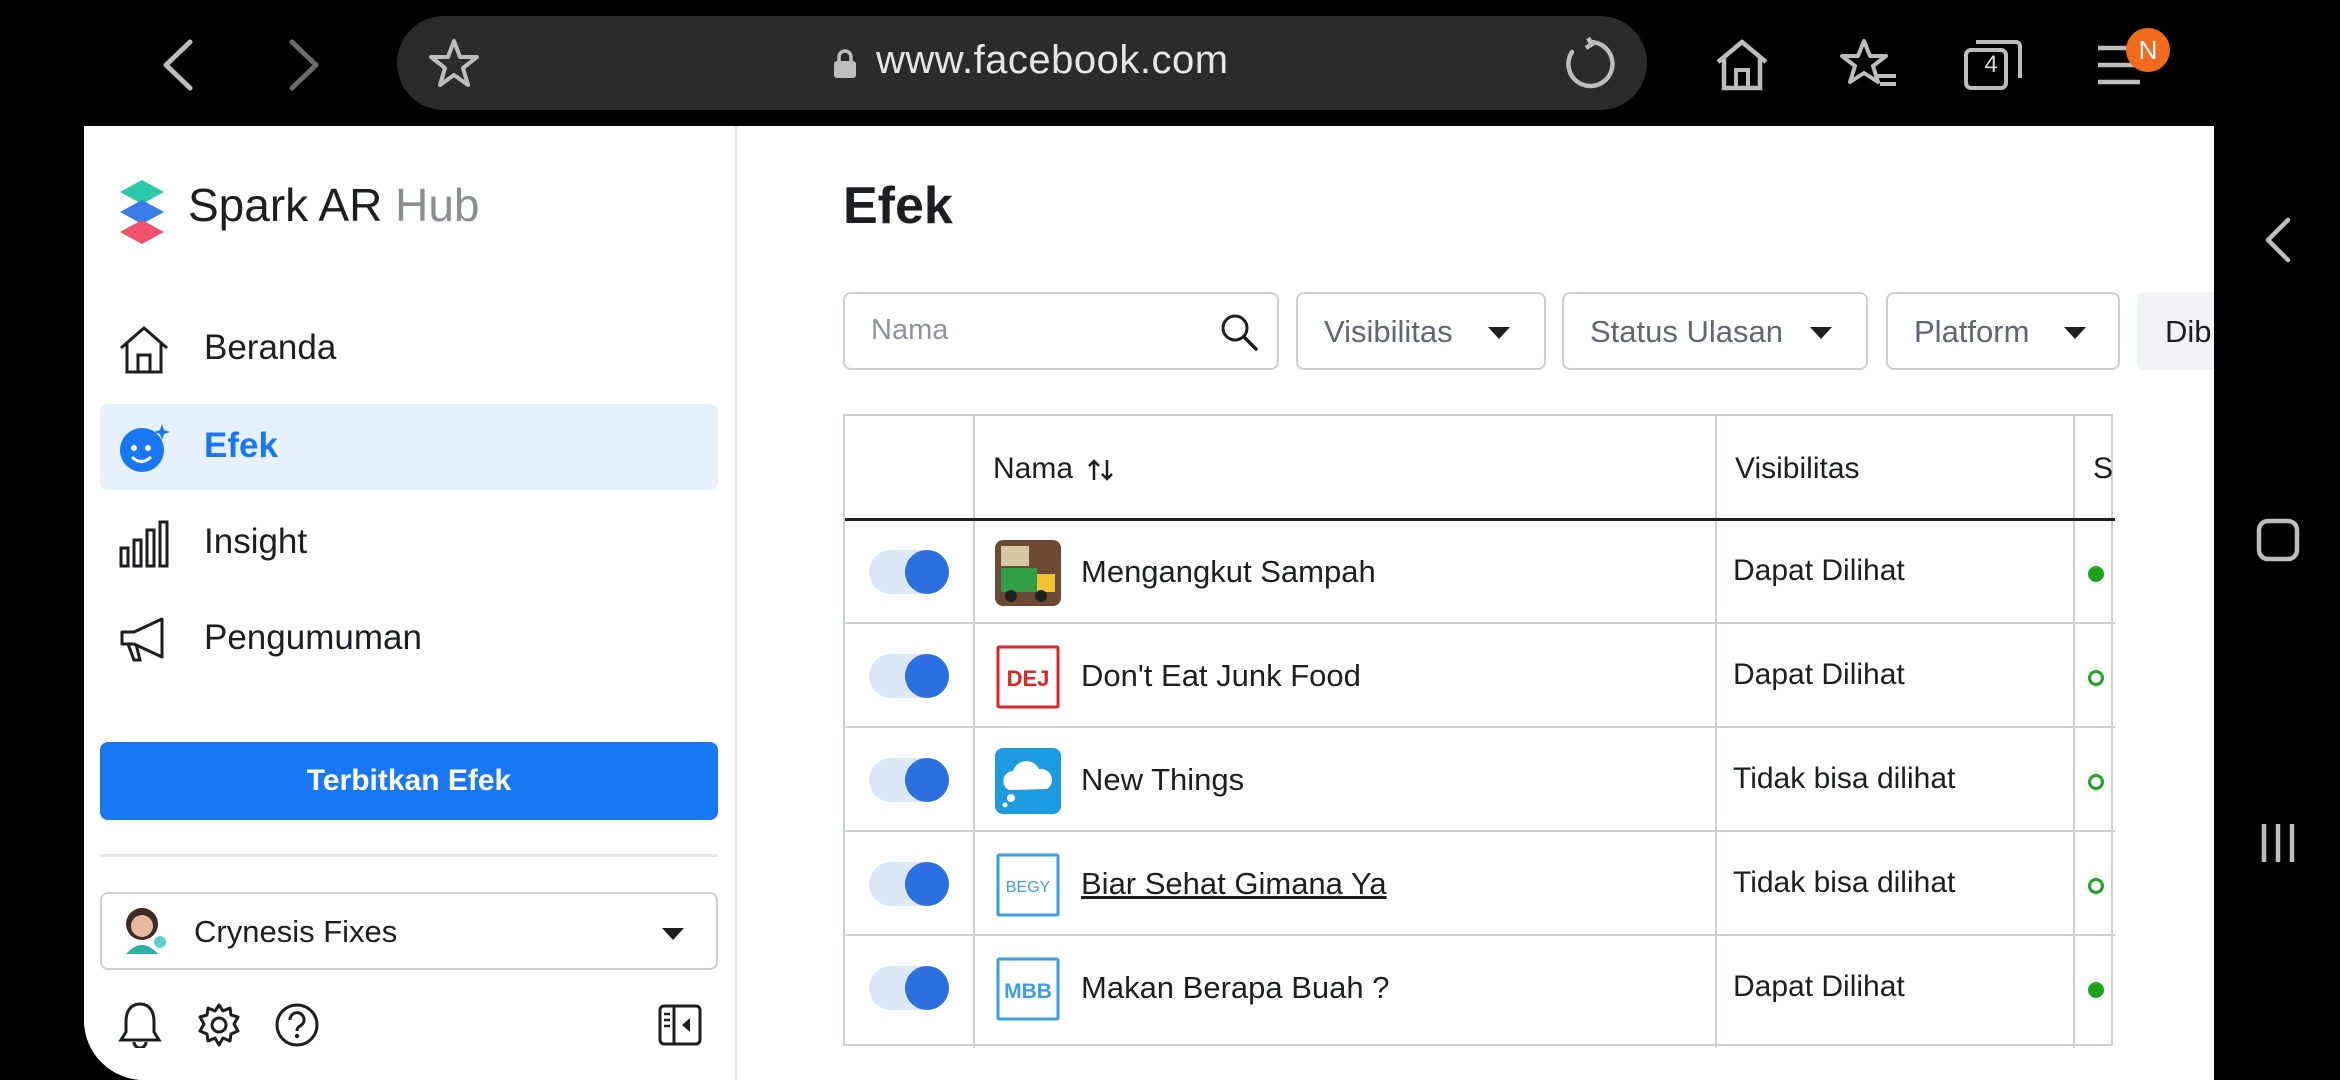 Image resolution: width=2340 pixels, height=1080 pixels. Describe the element at coordinates (1028, 887) in the screenshot. I see `svg-text: BEGY` at that location.